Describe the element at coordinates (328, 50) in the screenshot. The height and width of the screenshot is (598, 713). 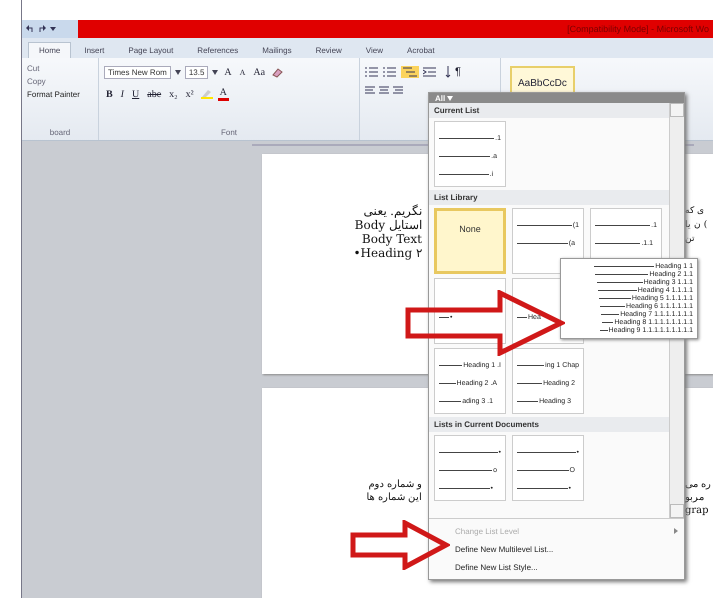
I see `ribbon-tab: Review` at that location.